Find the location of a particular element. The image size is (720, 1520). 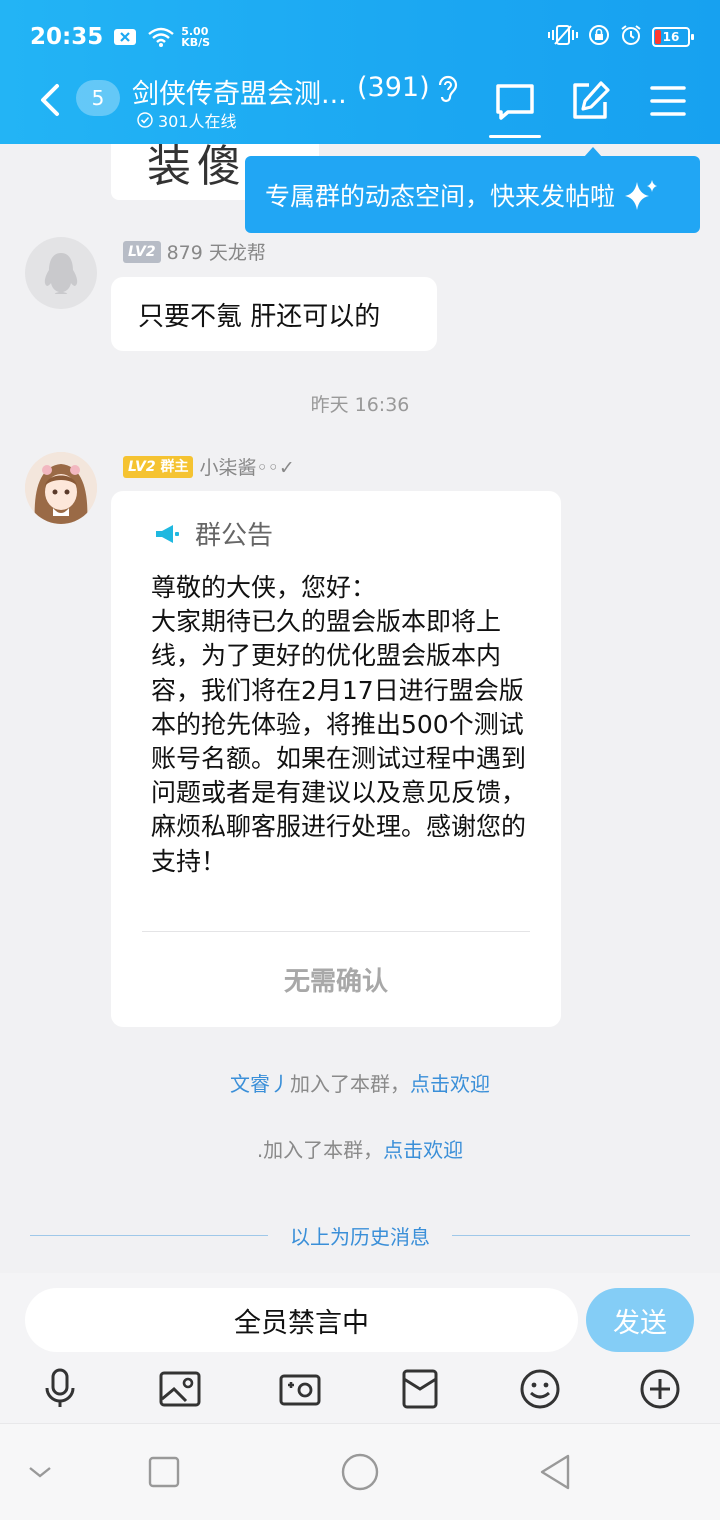

net-speed-unit: KB/S is located at coordinates (196, 42).